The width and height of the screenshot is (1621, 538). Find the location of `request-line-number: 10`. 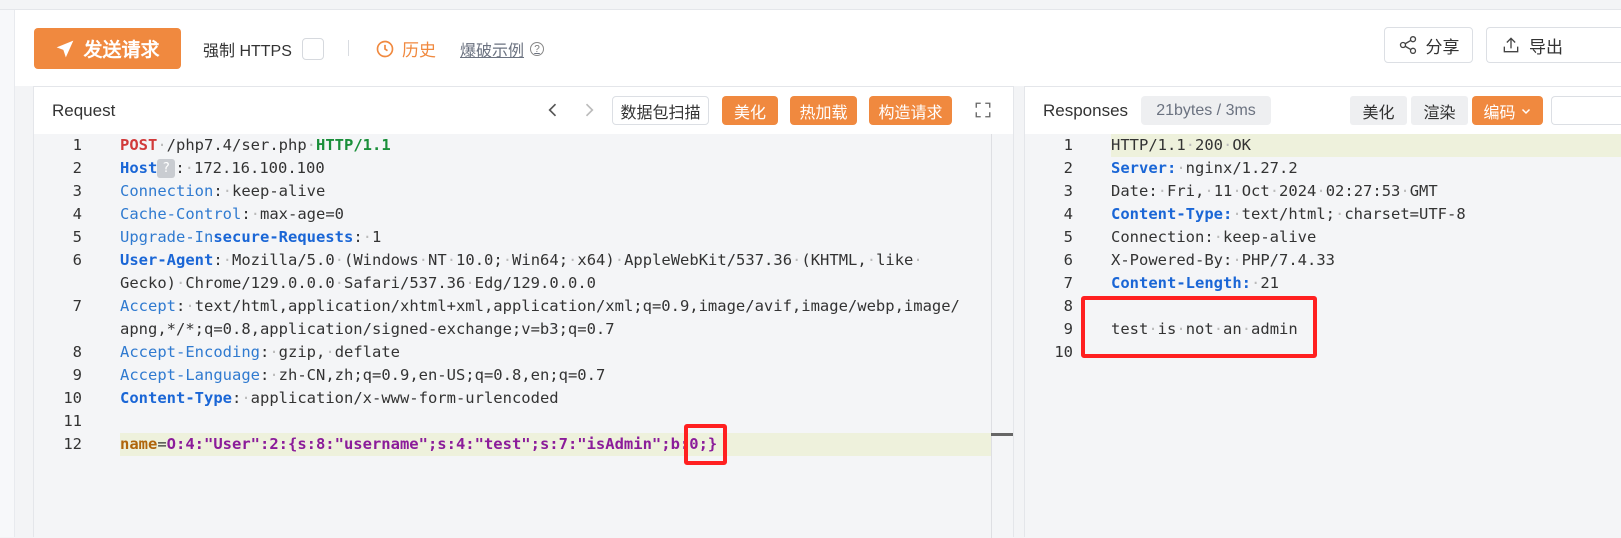

request-line-number: 10 is located at coordinates (72, 398).